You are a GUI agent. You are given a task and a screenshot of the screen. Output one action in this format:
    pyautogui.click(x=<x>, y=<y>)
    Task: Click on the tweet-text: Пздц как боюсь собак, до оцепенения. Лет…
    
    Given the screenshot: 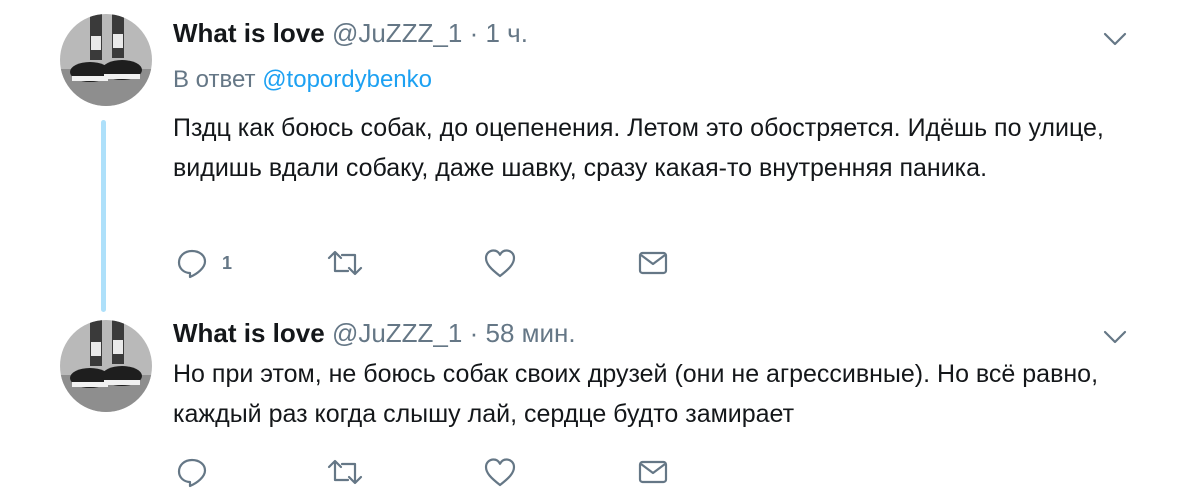 What is the action you would take?
    pyautogui.click(x=638, y=148)
    